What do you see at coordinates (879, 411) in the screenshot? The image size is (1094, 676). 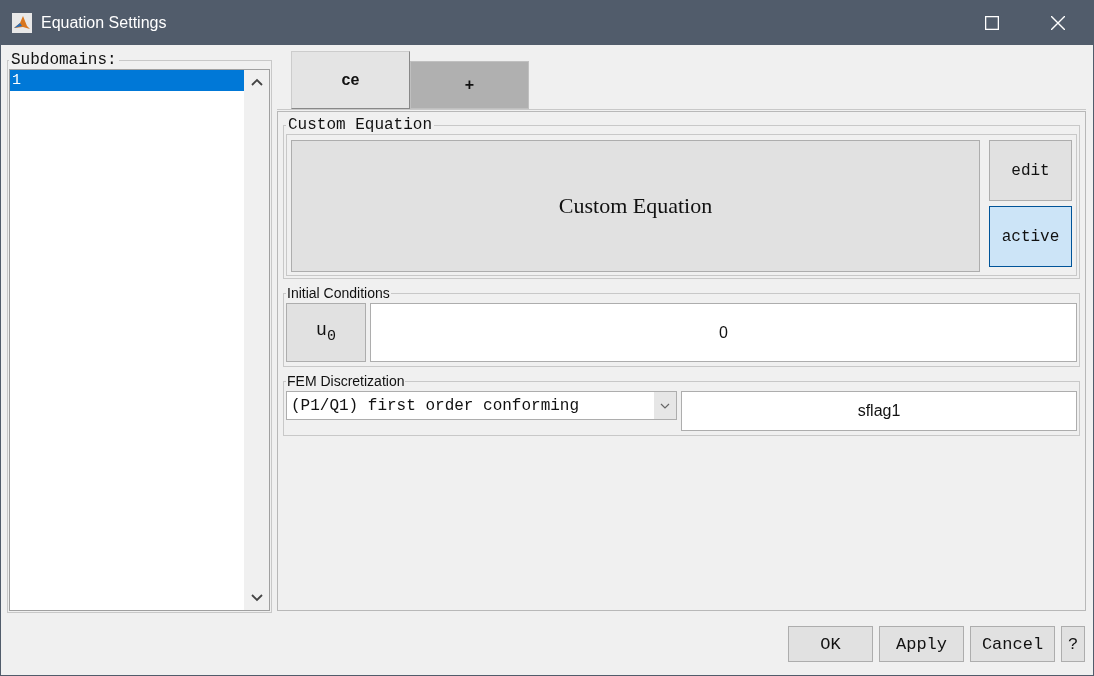 I see `input-field: sflag1` at bounding box center [879, 411].